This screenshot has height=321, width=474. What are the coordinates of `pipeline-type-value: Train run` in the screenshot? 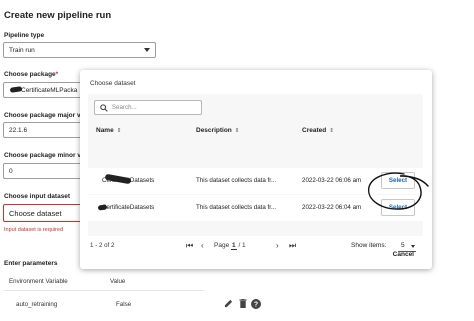 It's located at (22, 50).